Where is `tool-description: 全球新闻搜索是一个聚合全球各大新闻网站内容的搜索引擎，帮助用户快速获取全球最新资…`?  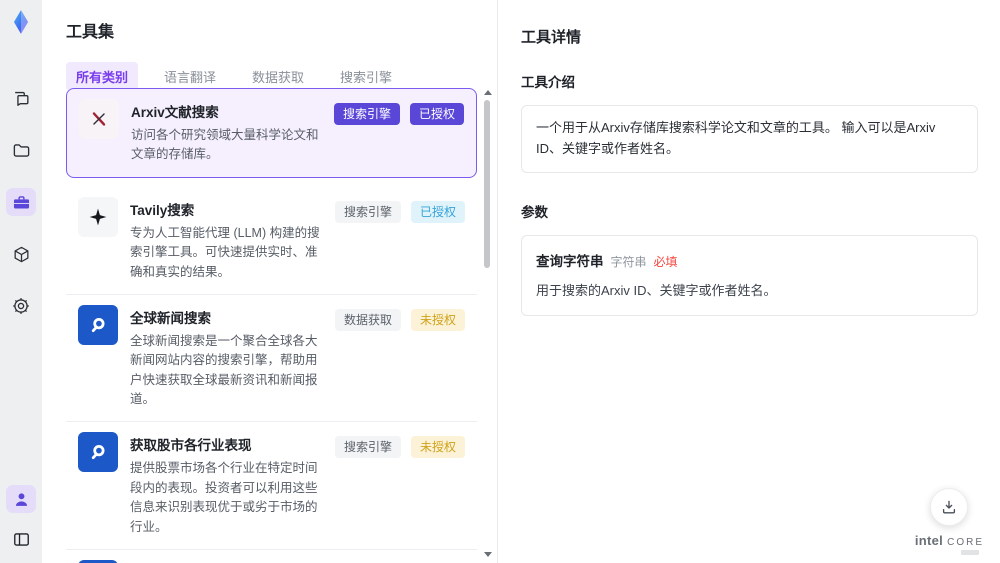
tool-description: 全球新闻搜索是一个聚合全球各大新闻网站内容的搜索引擎，帮助用户快速获取全球最新资… is located at coordinates (224, 369).